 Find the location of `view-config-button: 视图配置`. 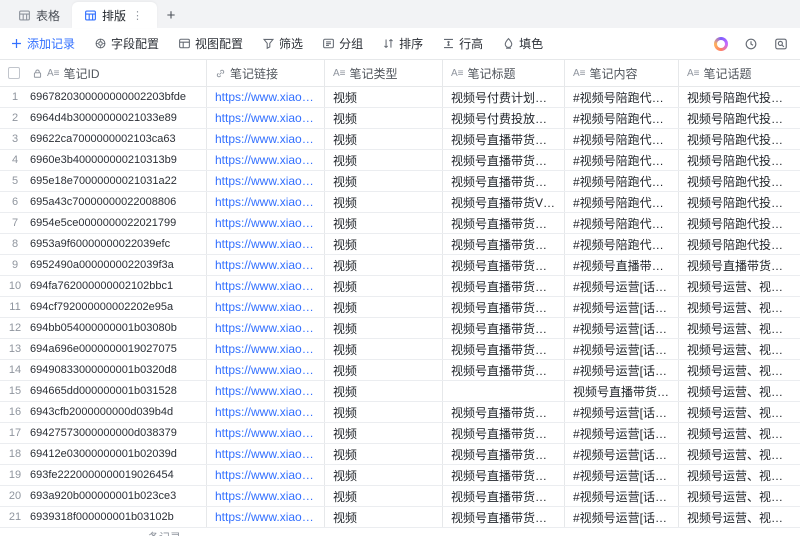

view-config-button: 视图配置 is located at coordinates (210, 43).